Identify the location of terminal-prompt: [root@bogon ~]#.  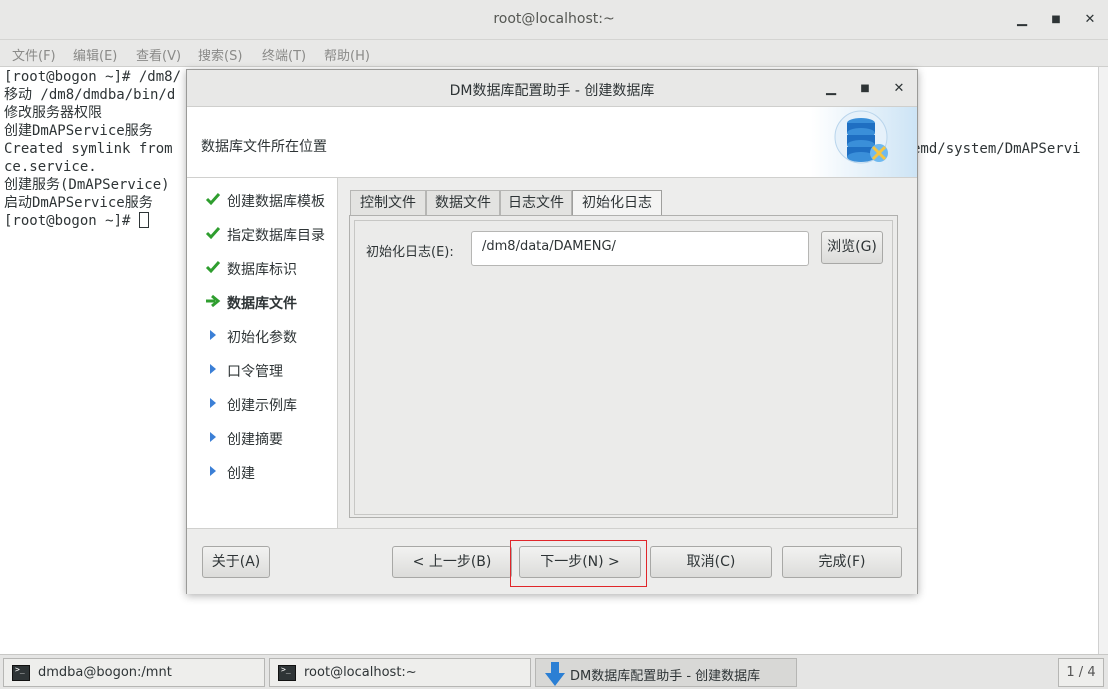
(71, 221).